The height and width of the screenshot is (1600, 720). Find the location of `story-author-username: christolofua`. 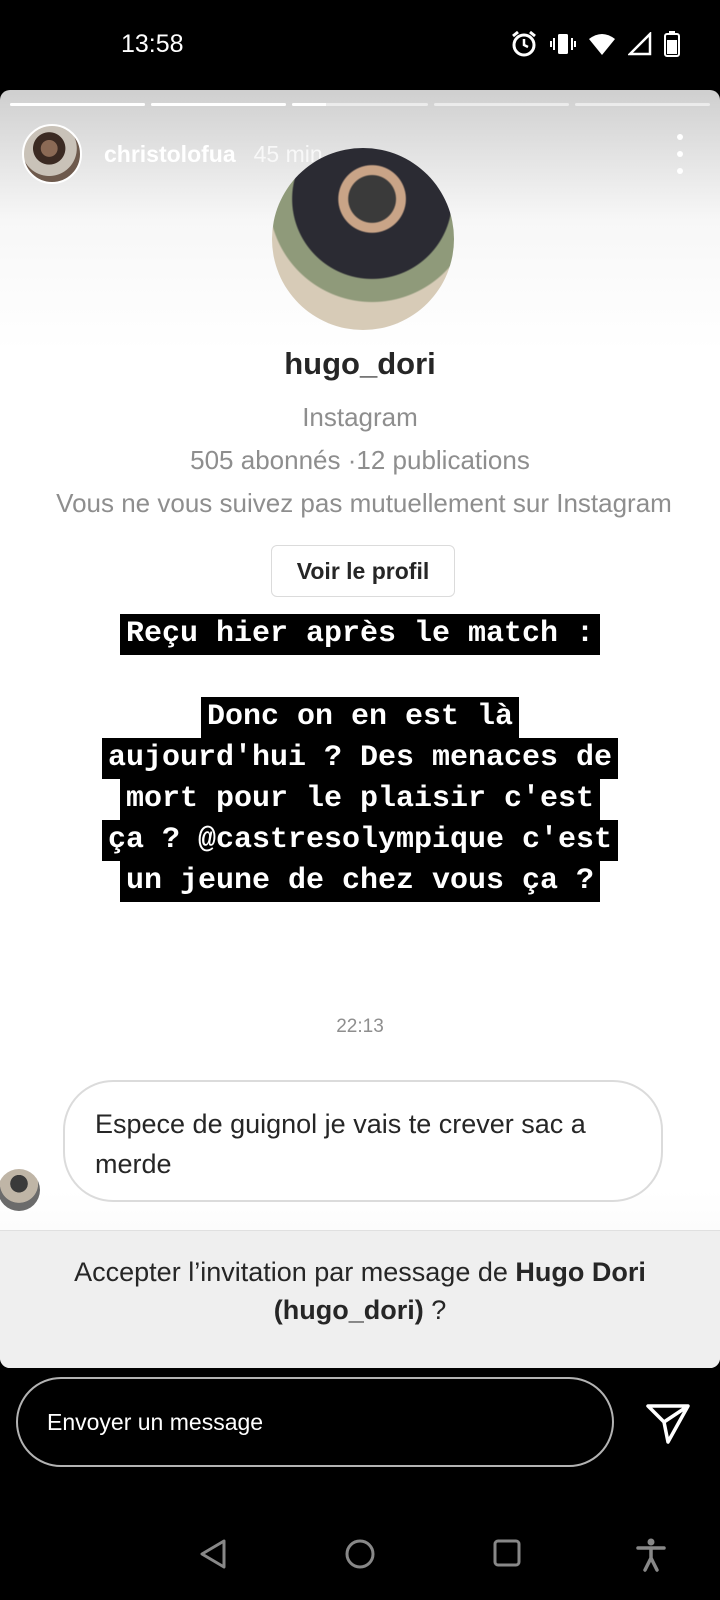

story-author-username: christolofua is located at coordinates (170, 154).